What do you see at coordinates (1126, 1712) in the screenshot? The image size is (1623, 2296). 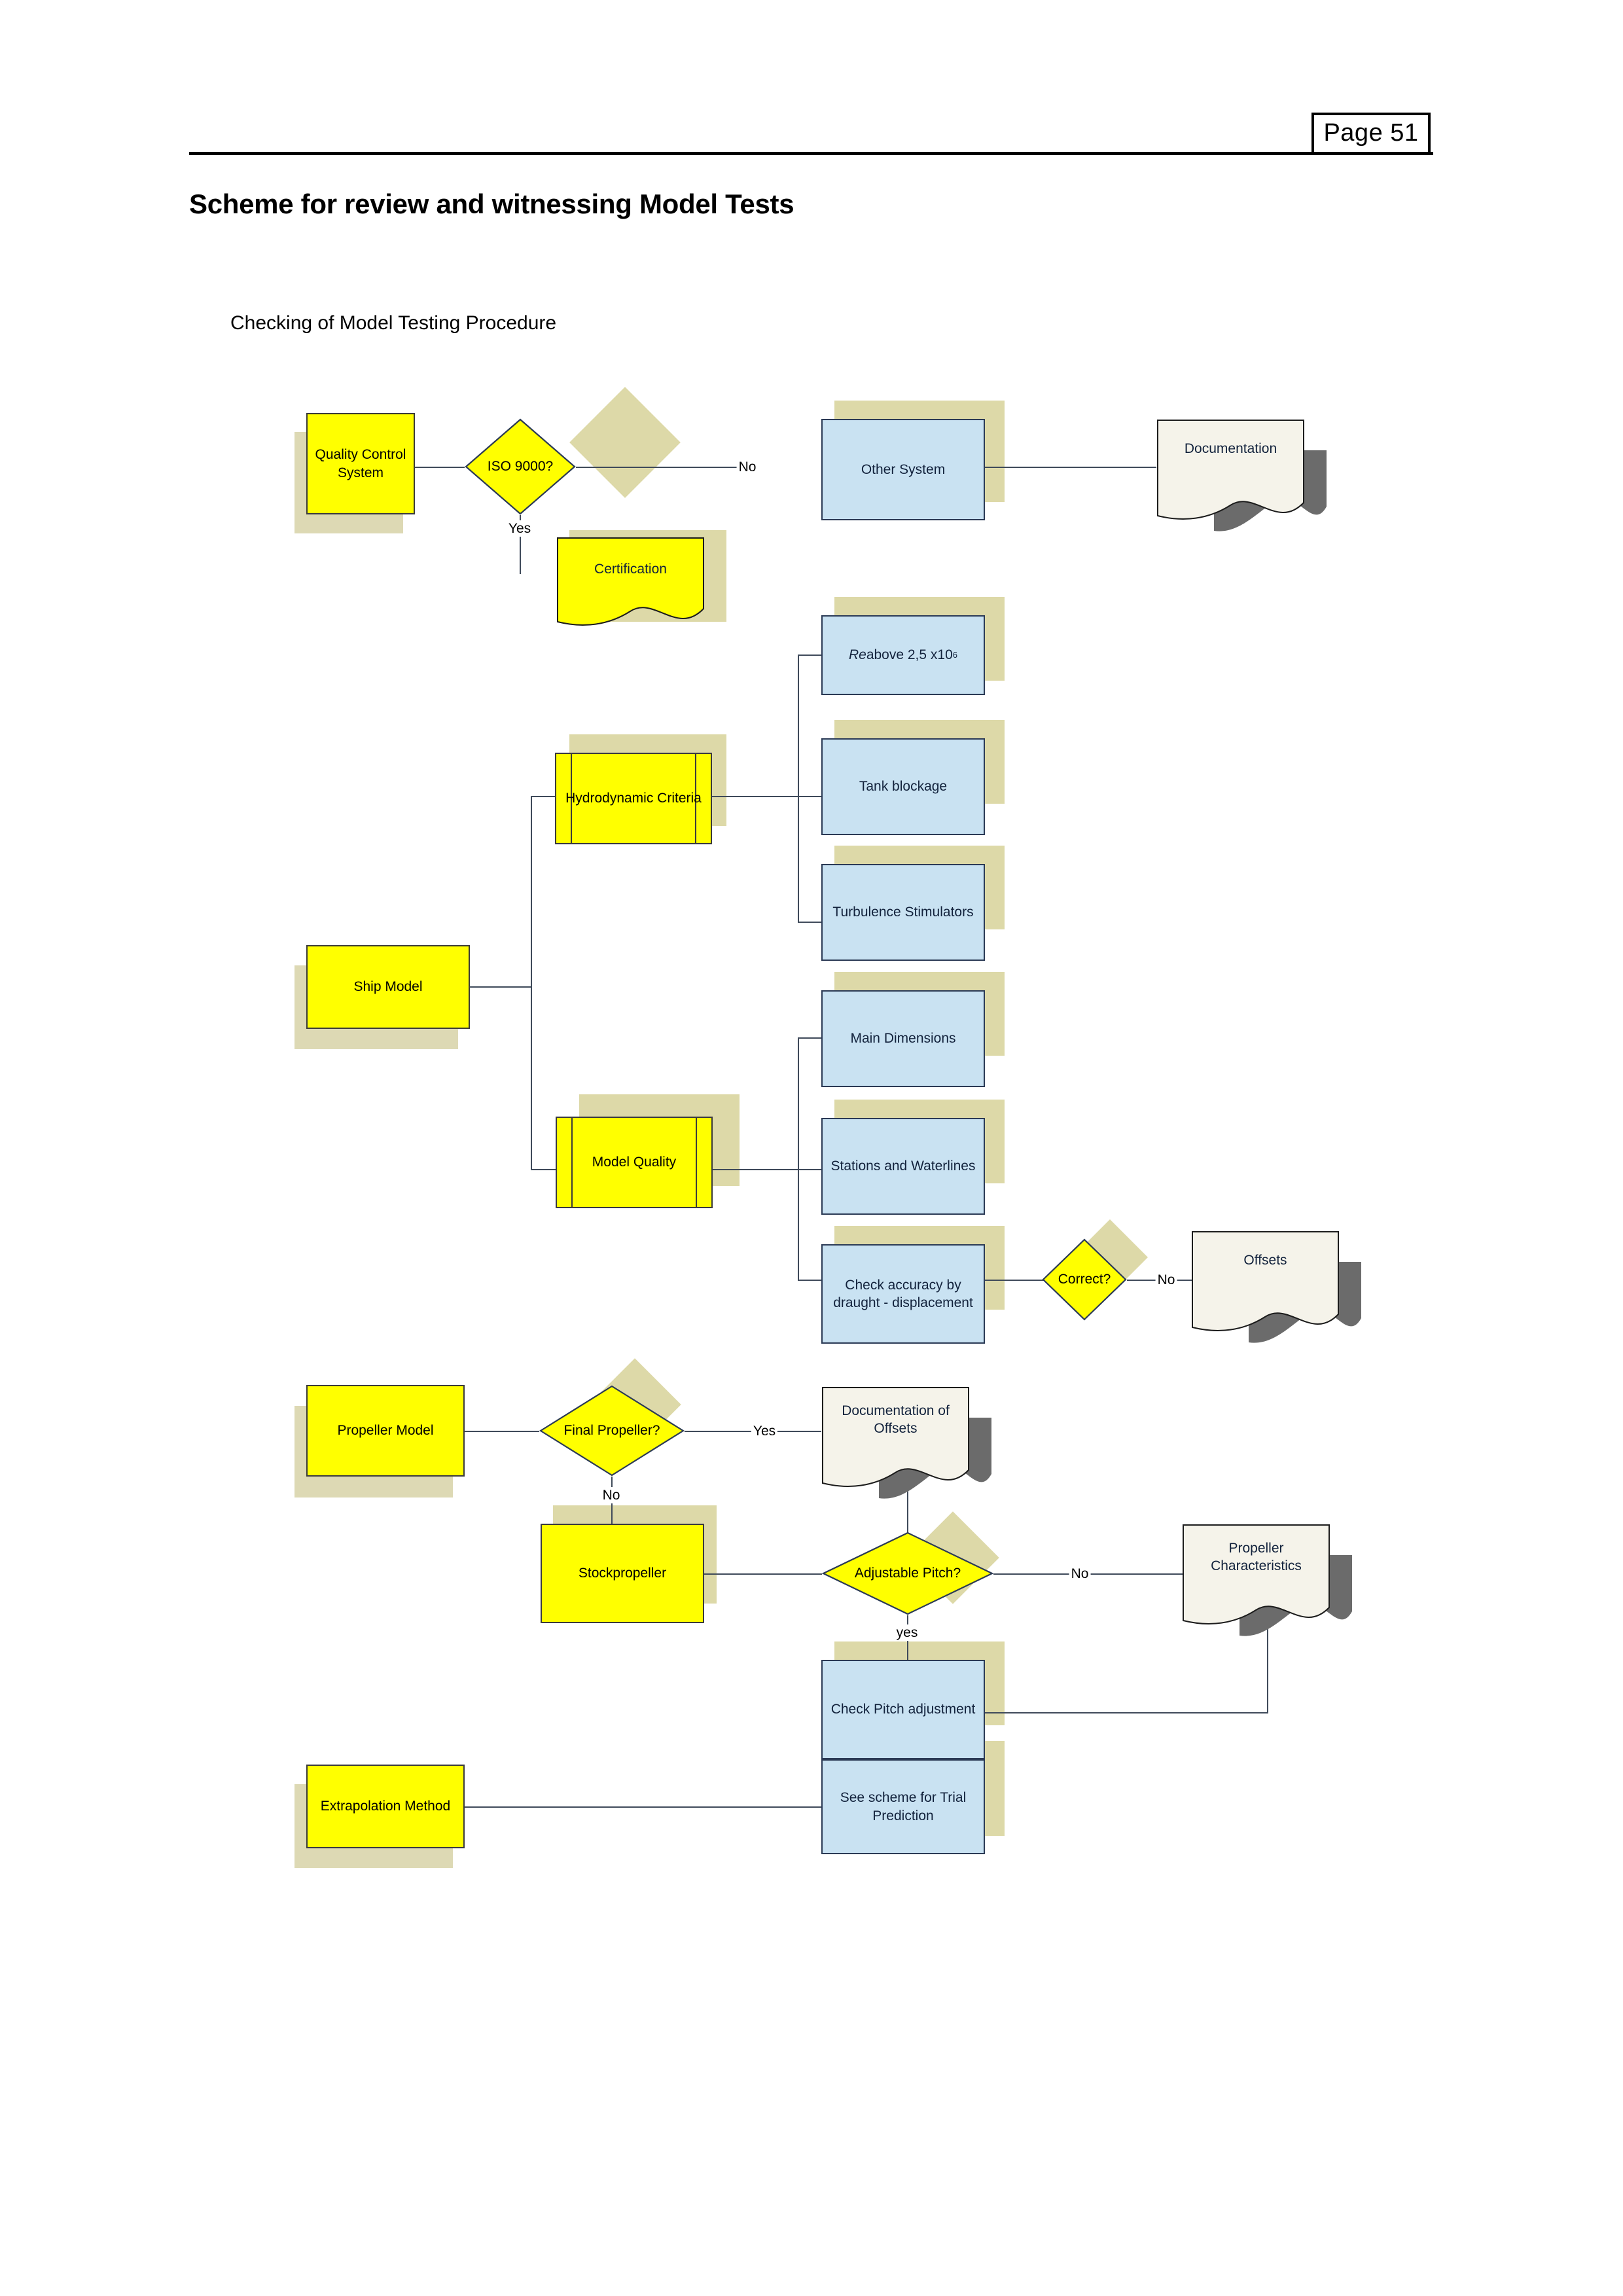 I see `edge-propchar-return-horizontal` at bounding box center [1126, 1712].